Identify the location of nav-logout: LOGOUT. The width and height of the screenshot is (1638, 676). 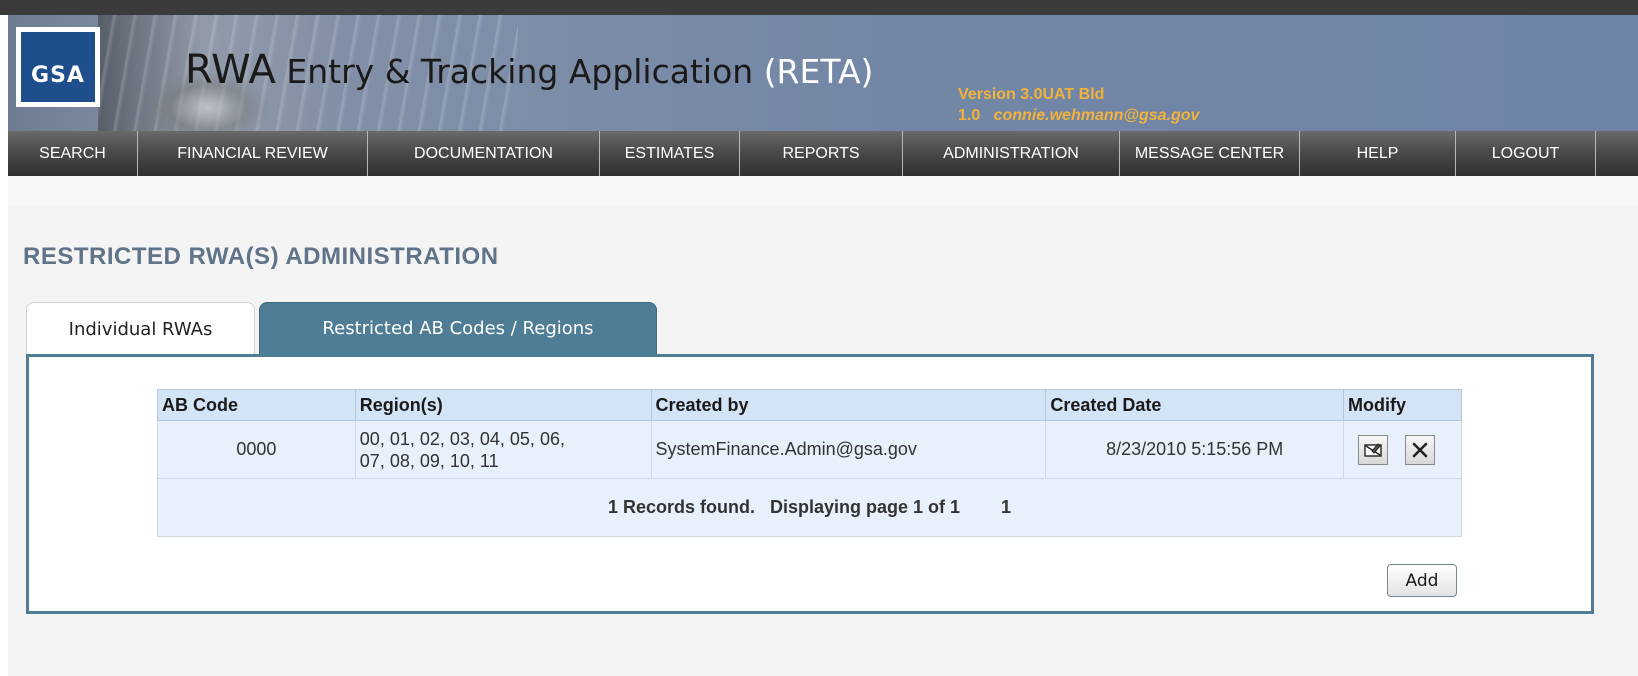
(1526, 153).